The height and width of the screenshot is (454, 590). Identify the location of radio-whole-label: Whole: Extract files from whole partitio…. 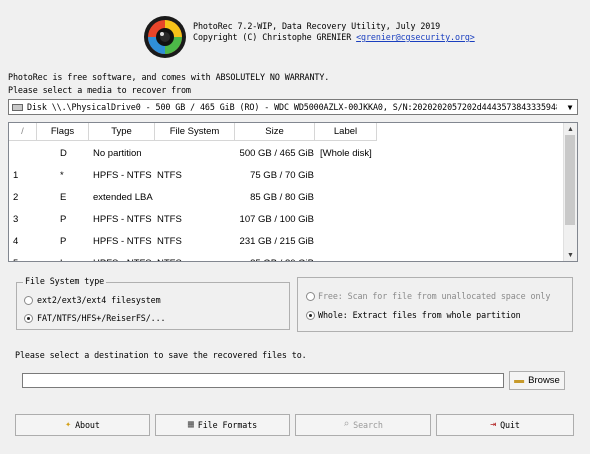
(419, 315).